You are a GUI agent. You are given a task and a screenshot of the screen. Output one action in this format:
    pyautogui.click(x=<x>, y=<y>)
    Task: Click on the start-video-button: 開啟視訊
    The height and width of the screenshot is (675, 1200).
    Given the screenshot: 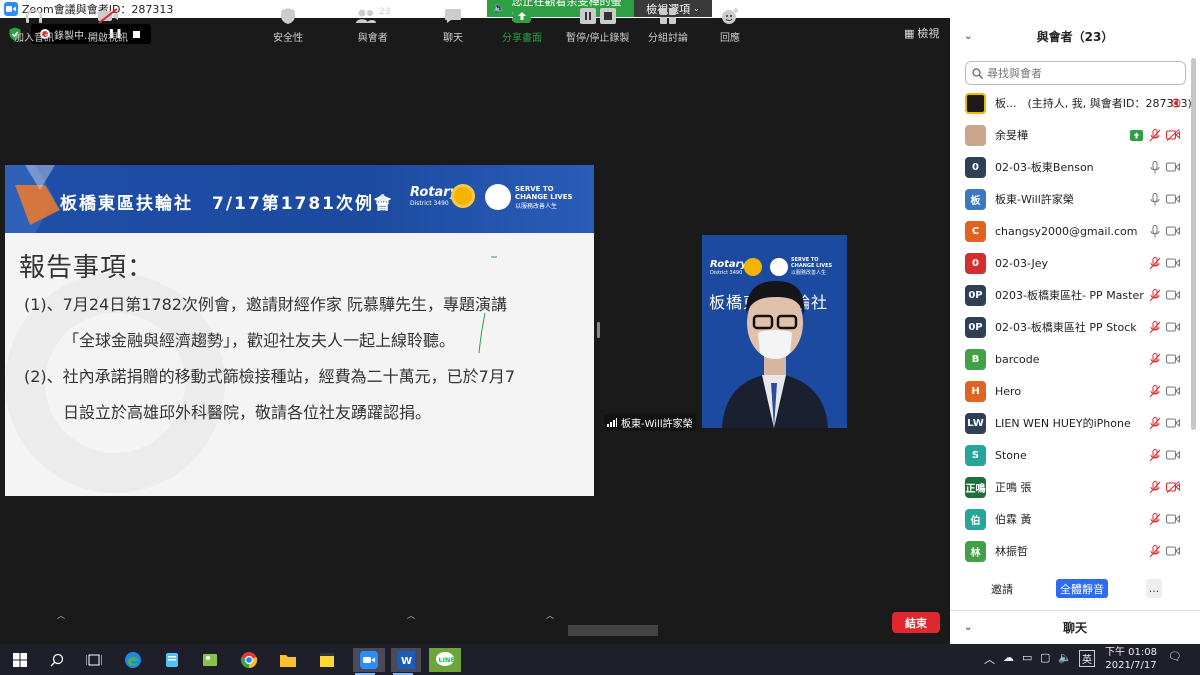 What is the action you would take?
    pyautogui.click(x=108, y=25)
    